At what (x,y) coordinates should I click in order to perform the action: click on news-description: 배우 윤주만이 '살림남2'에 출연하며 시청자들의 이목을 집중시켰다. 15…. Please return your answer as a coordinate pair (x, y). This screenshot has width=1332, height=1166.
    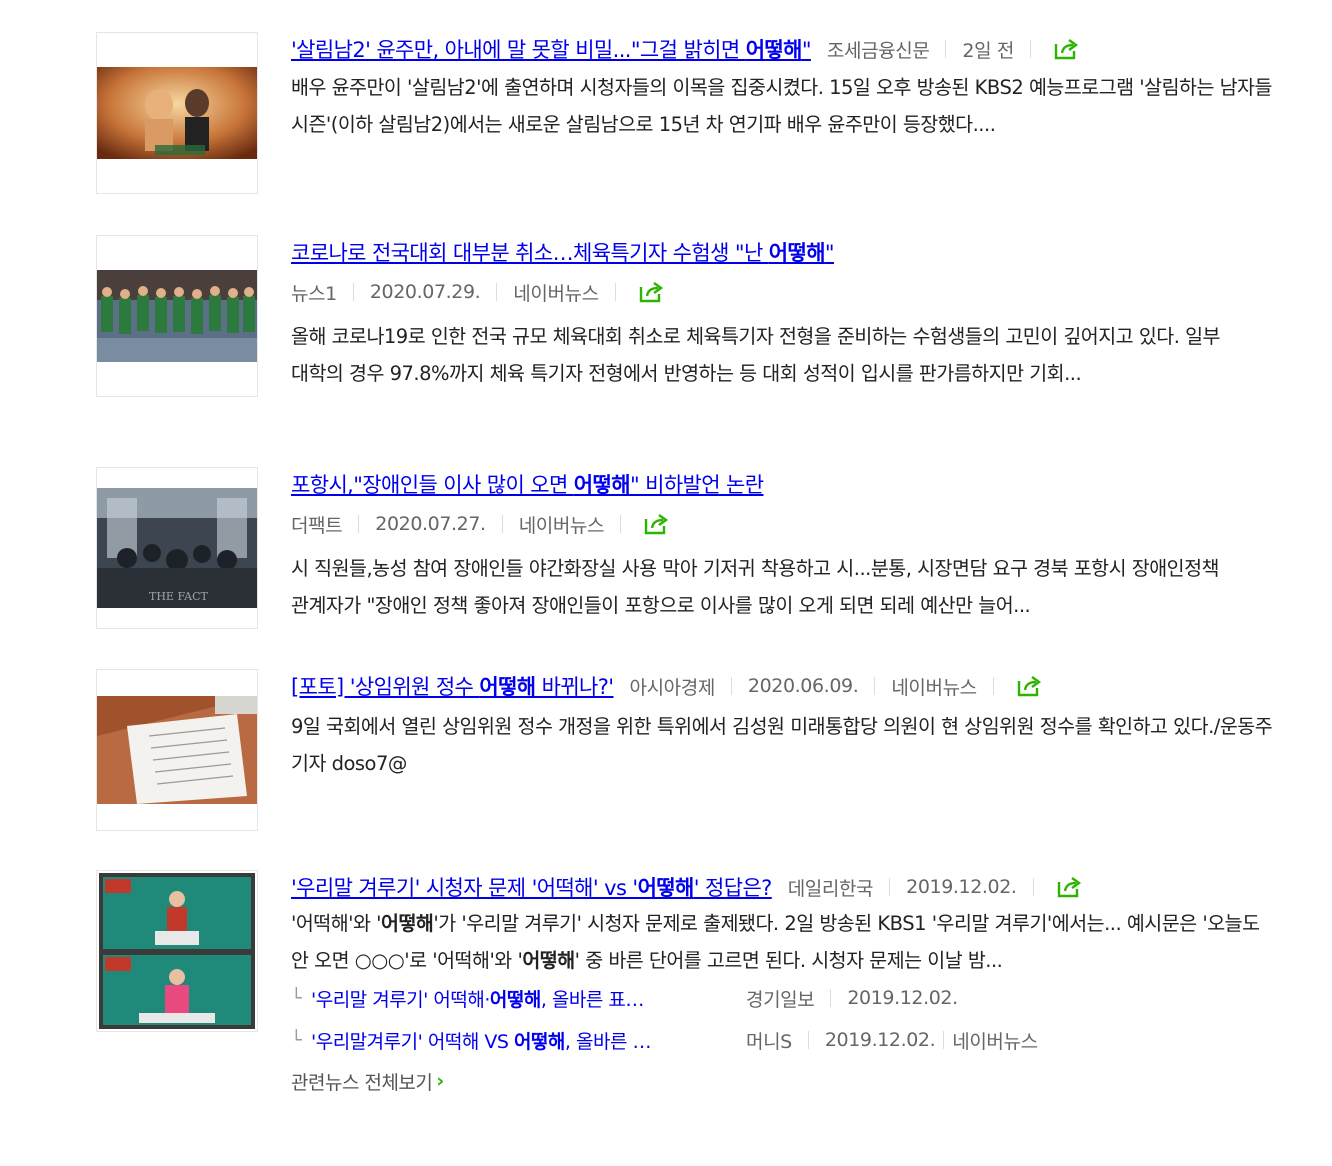
    Looking at the image, I should click on (781, 106).